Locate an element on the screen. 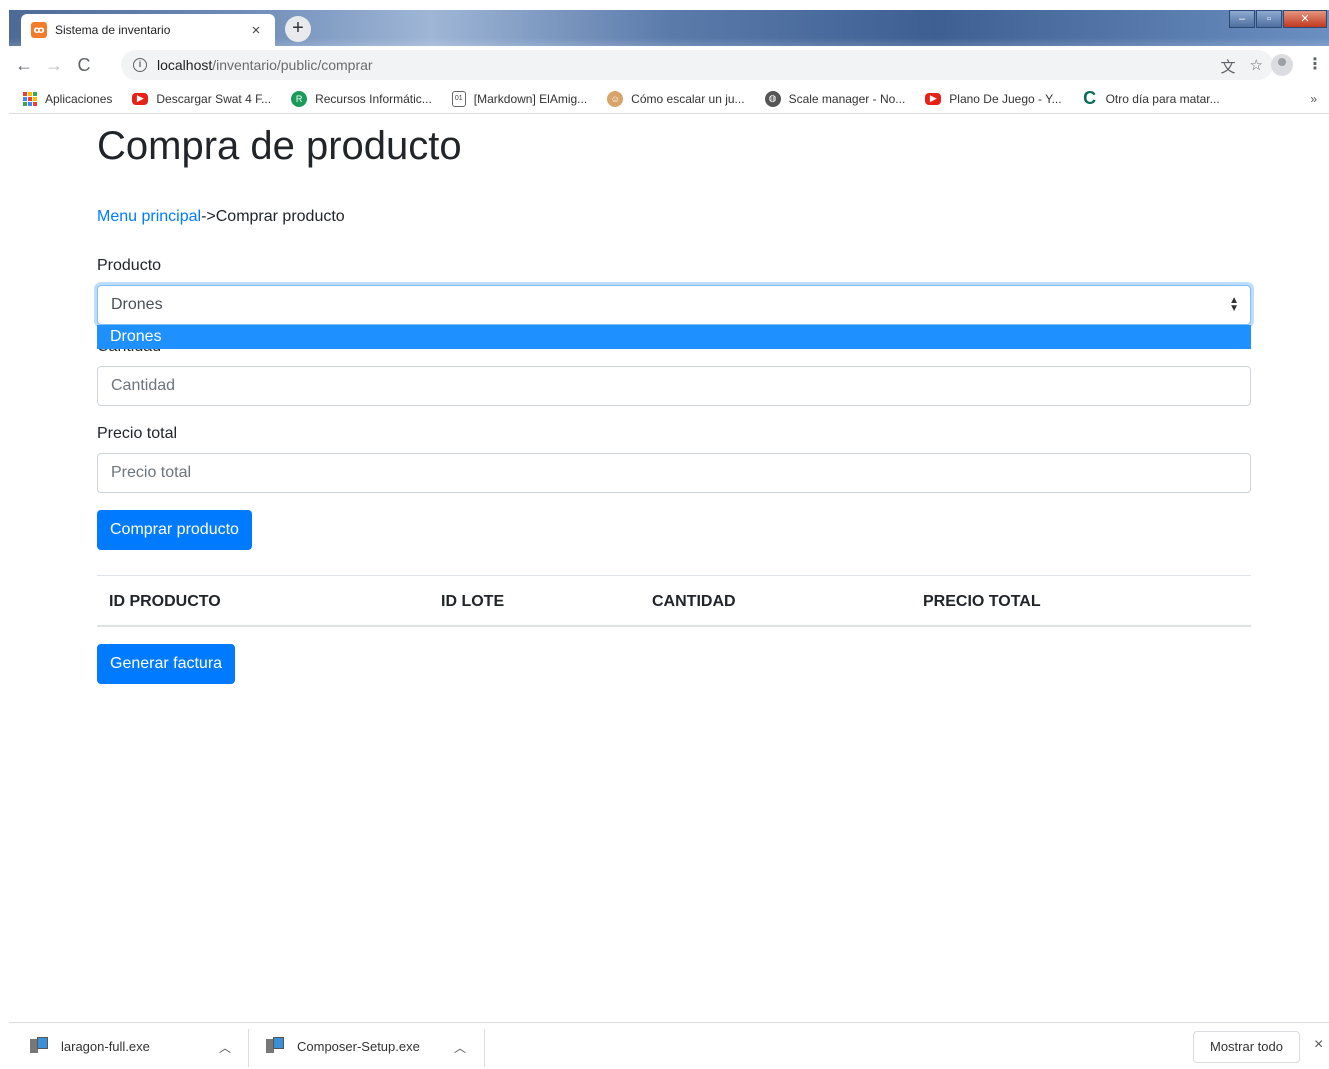 This screenshot has height=1069, width=1329. generar-factura-button: Generar factura is located at coordinates (166, 664).